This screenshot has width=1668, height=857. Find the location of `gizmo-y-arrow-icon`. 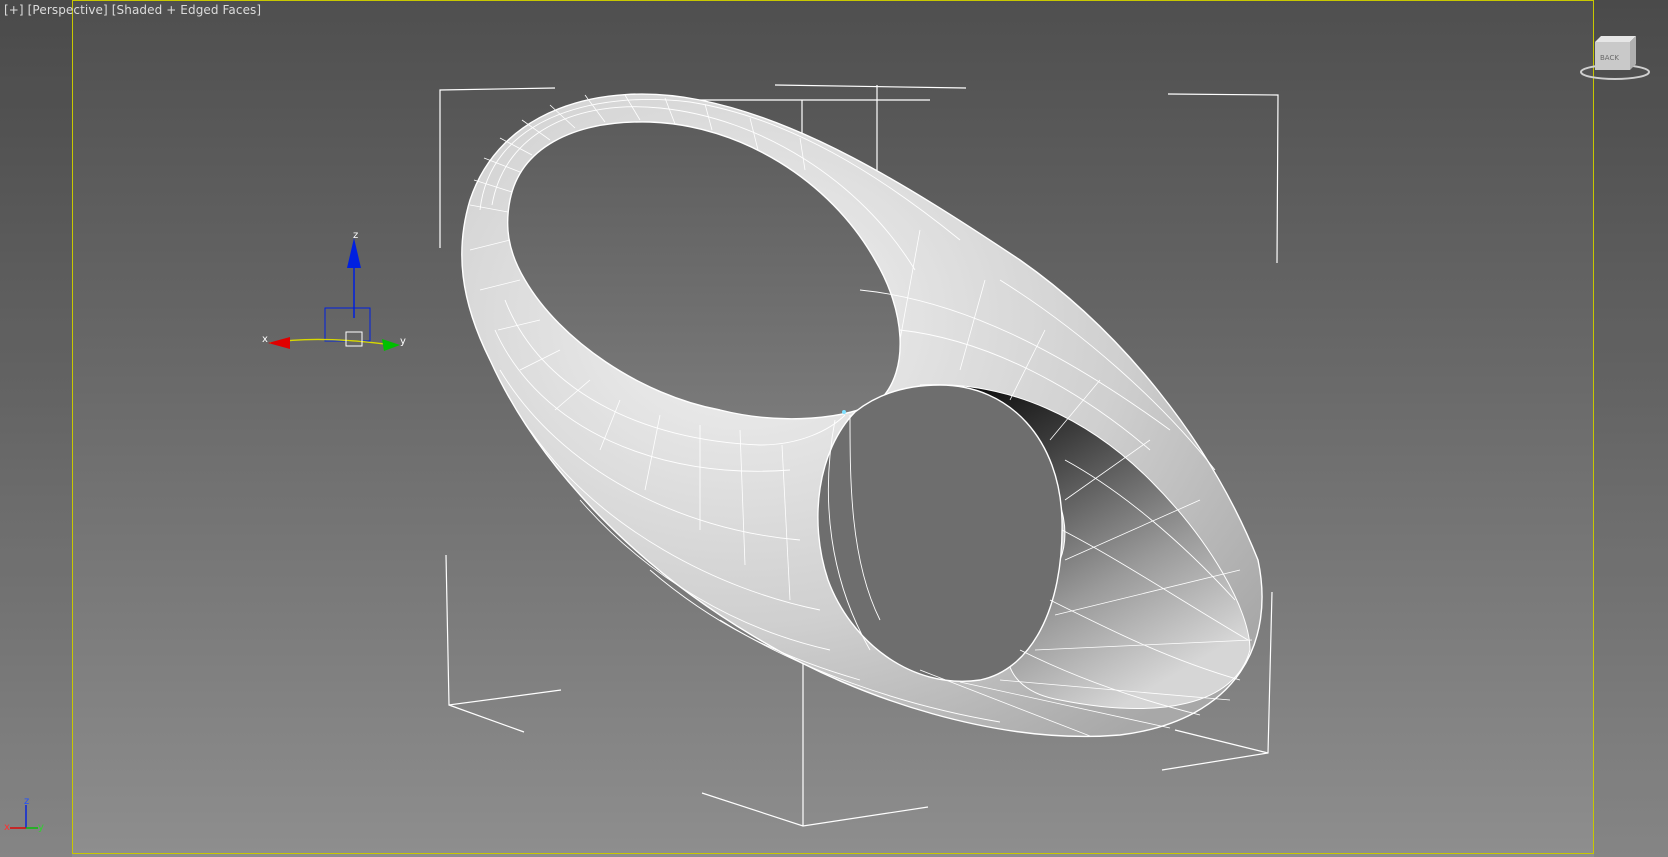

gizmo-y-arrow-icon is located at coordinates (391, 345).